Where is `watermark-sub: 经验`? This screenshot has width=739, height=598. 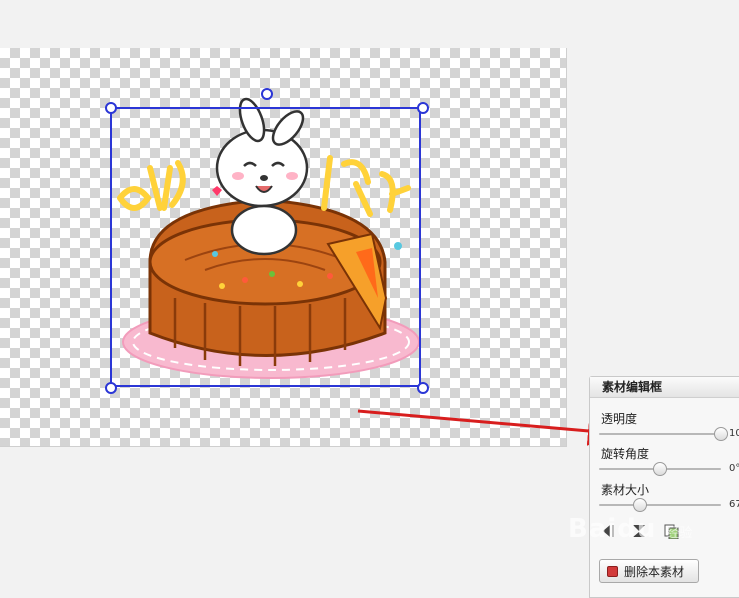 watermark-sub: 经验 is located at coordinates (679, 533).